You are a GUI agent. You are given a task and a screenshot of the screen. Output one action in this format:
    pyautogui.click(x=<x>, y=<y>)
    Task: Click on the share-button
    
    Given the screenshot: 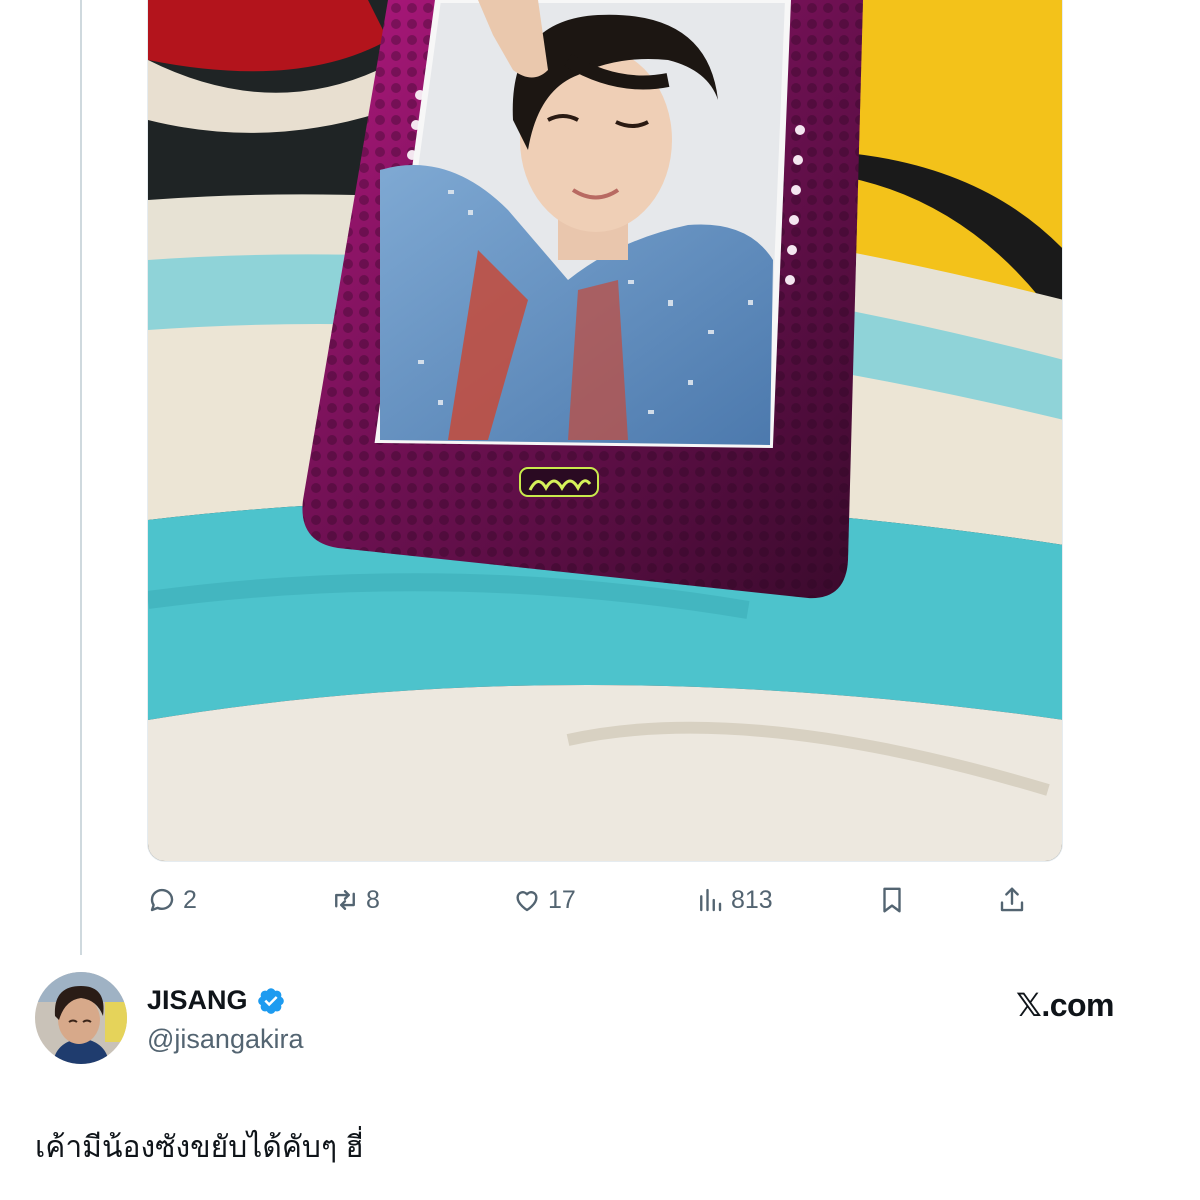 What is the action you would take?
    pyautogui.click(x=1012, y=900)
    